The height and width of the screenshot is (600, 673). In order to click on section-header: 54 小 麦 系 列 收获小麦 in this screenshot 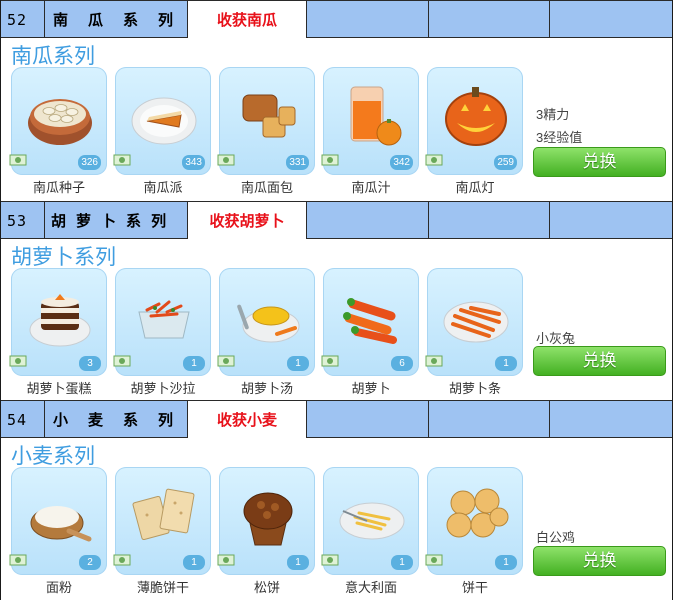, I will do `click(336, 419)`.